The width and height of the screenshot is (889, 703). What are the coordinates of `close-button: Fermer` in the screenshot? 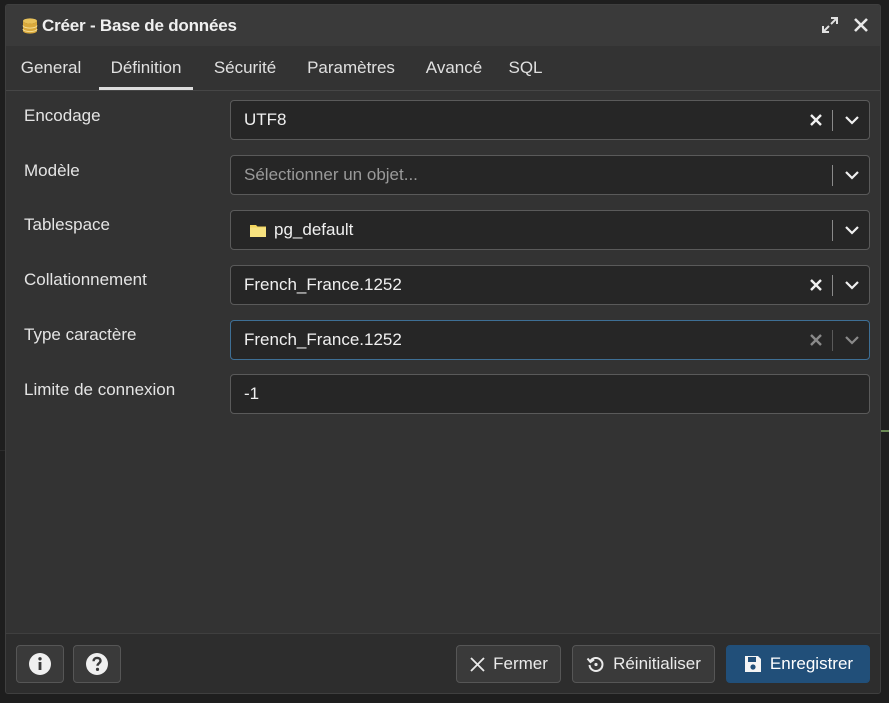 It's located at (508, 664).